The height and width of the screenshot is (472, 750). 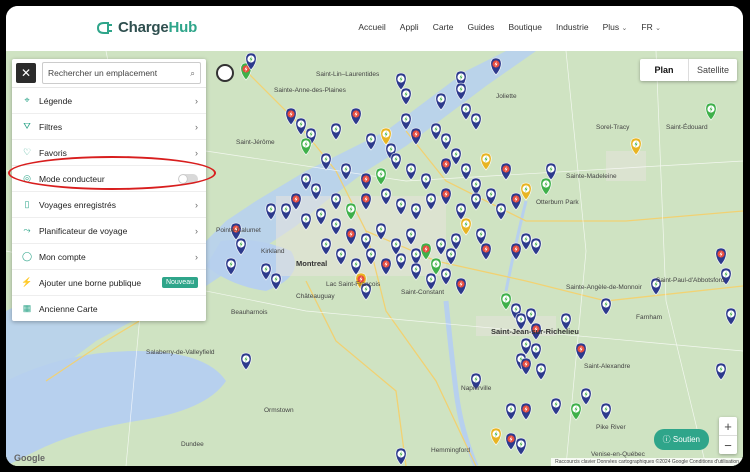 What do you see at coordinates (68, 308) in the screenshot?
I see `sidebar-item-label: Ancienne Carte` at bounding box center [68, 308].